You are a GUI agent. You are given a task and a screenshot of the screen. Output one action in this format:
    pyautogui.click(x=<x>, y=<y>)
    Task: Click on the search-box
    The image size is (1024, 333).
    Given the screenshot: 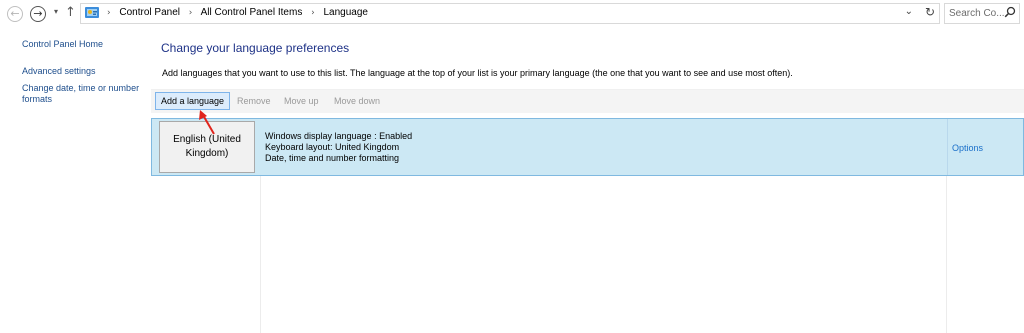 What is the action you would take?
    pyautogui.click(x=982, y=13)
    